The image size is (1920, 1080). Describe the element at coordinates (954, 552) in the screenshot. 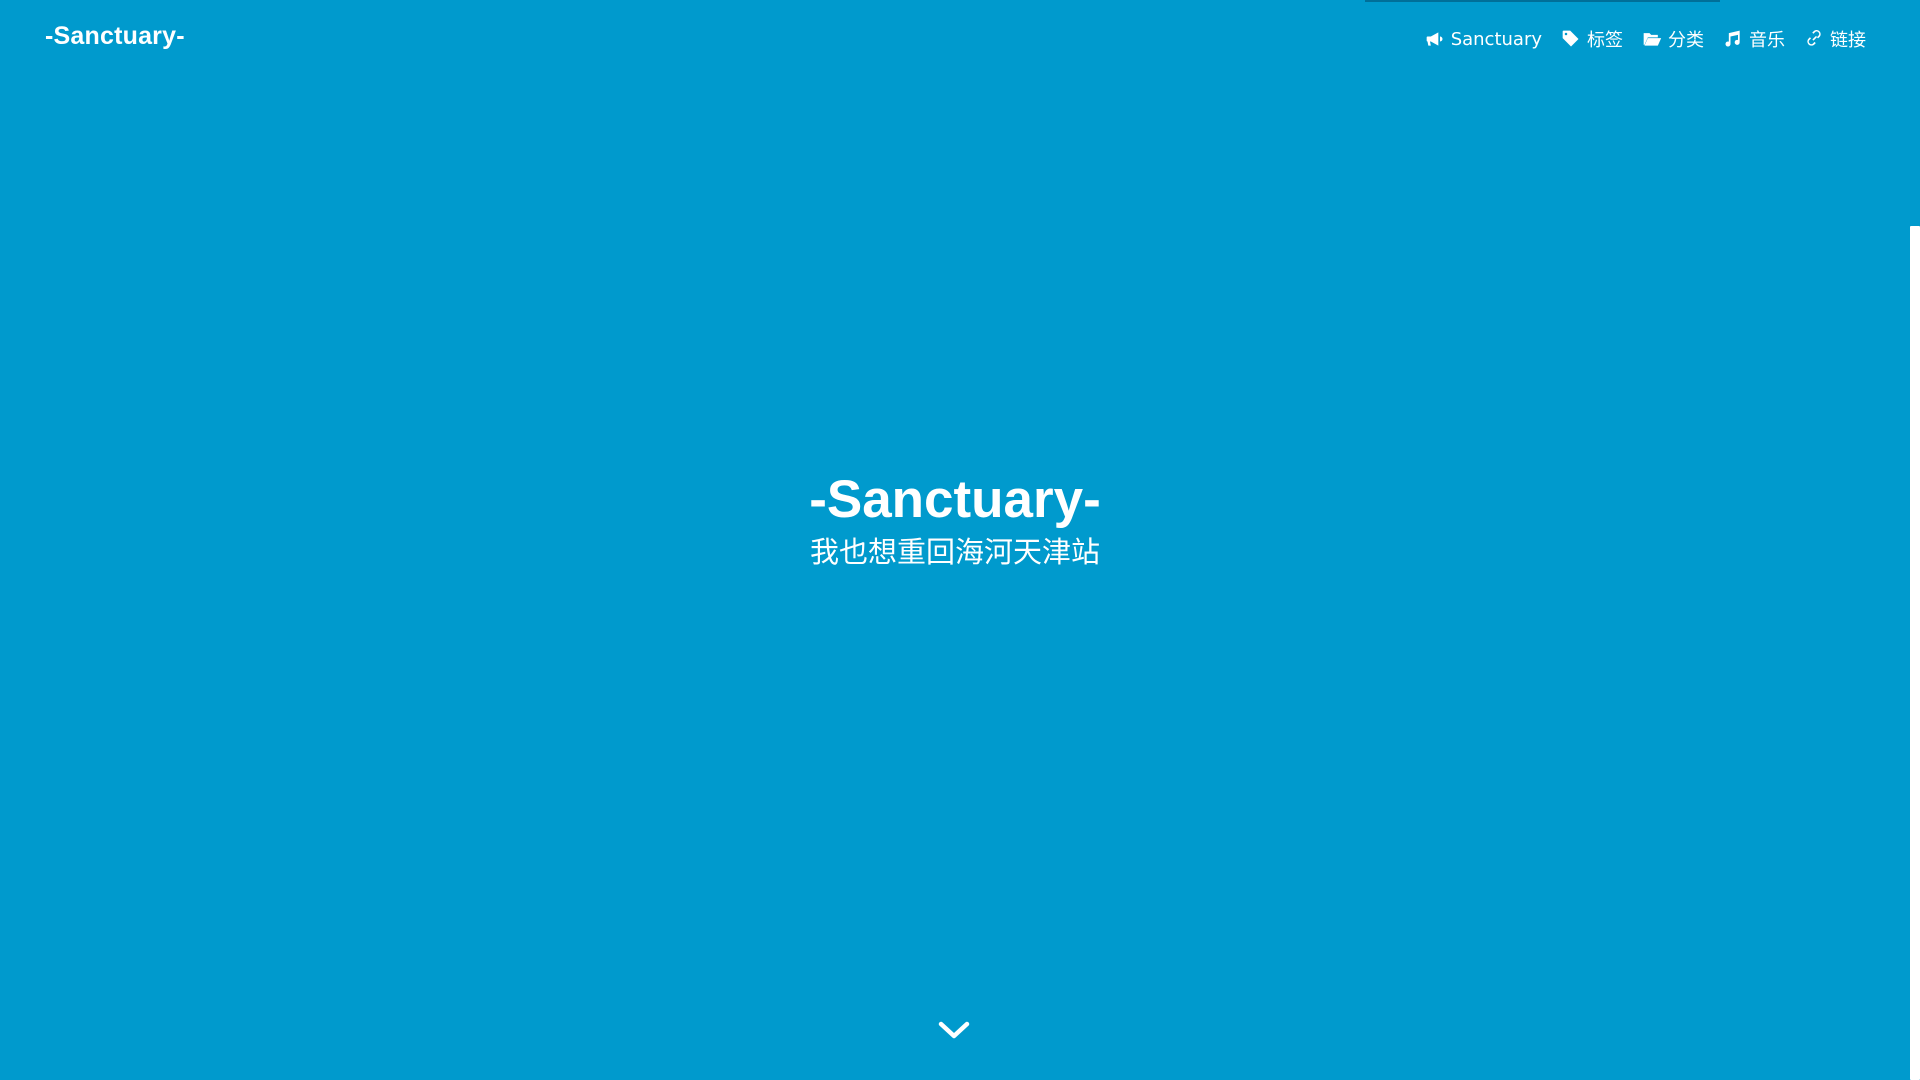

I see `hero-subtitle: 我也想重回海河天津站` at that location.